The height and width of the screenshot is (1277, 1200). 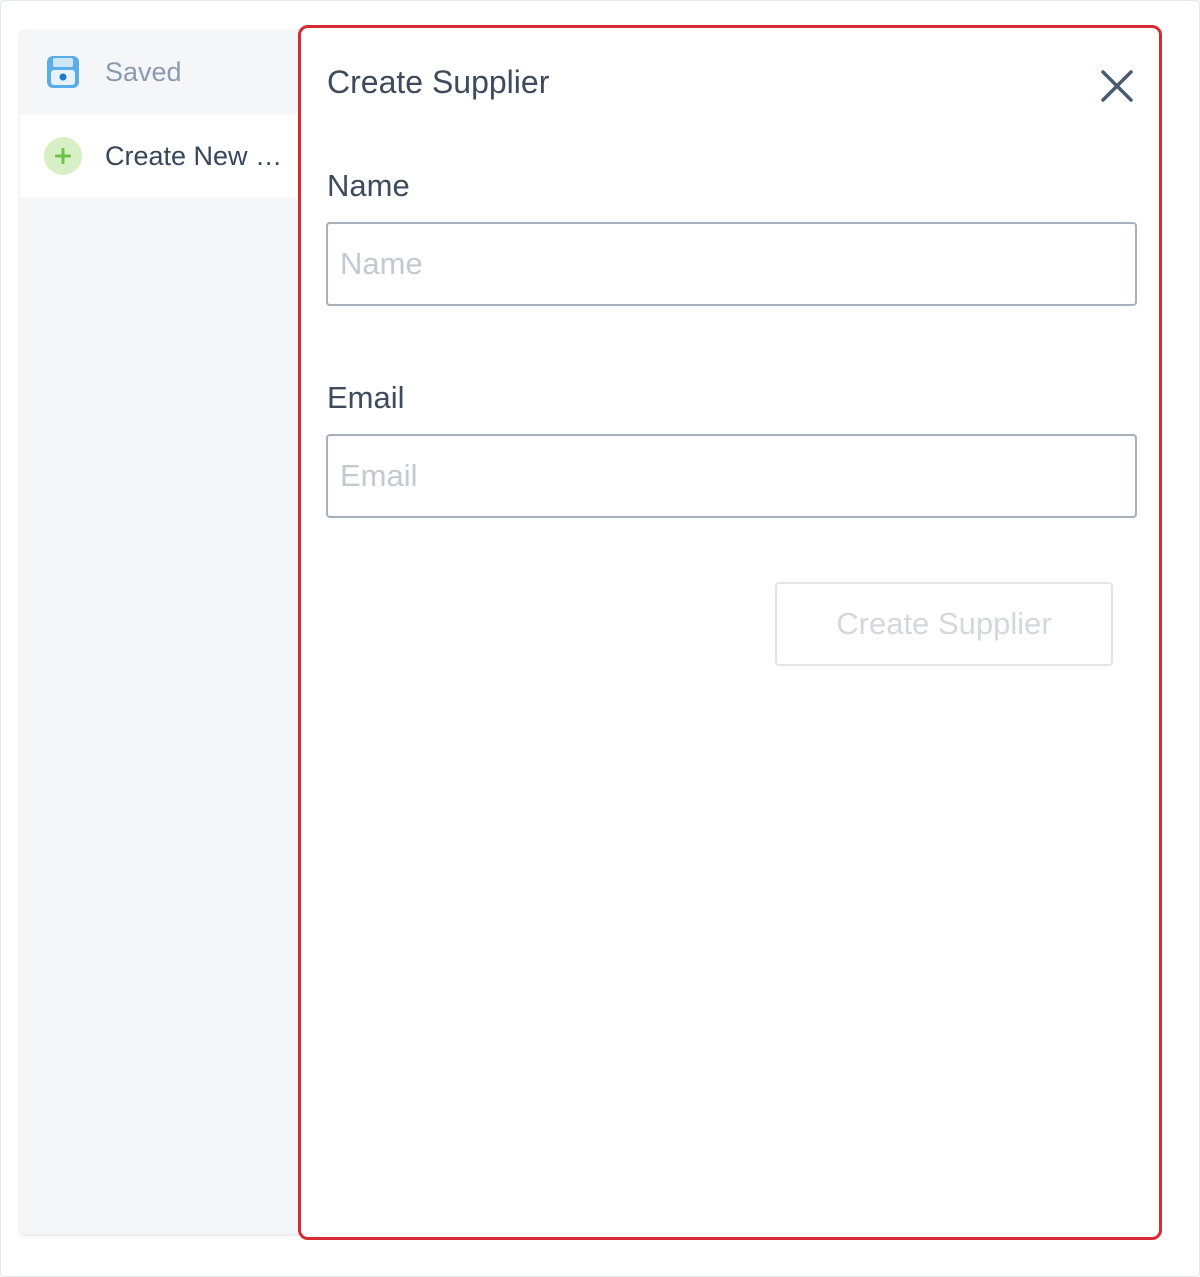 I want to click on sidebar-item-saved: Saved, so click(x=159, y=72).